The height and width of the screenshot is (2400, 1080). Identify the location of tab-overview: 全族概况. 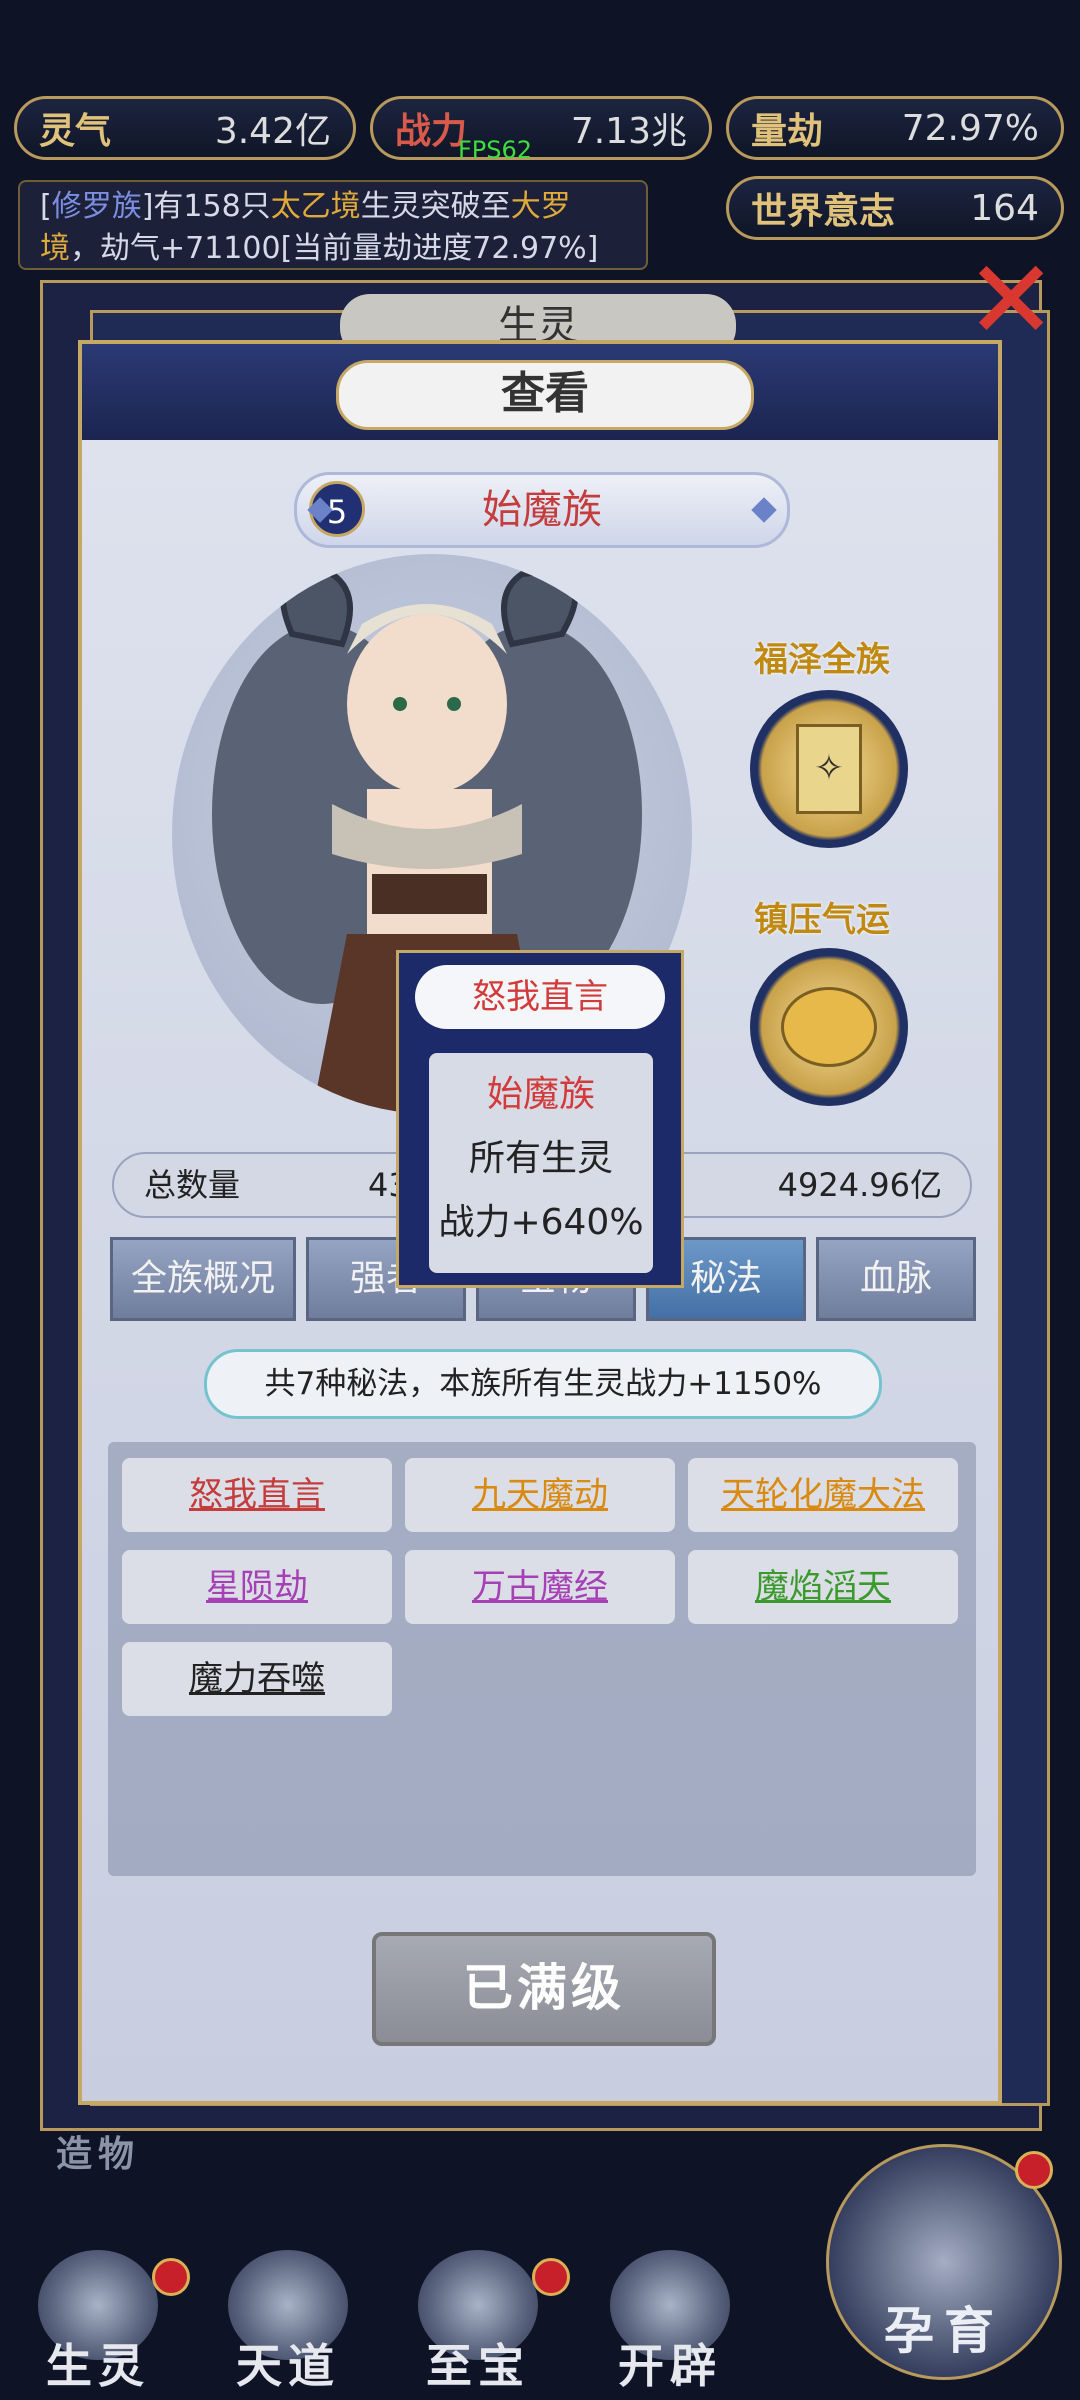
(203, 1279).